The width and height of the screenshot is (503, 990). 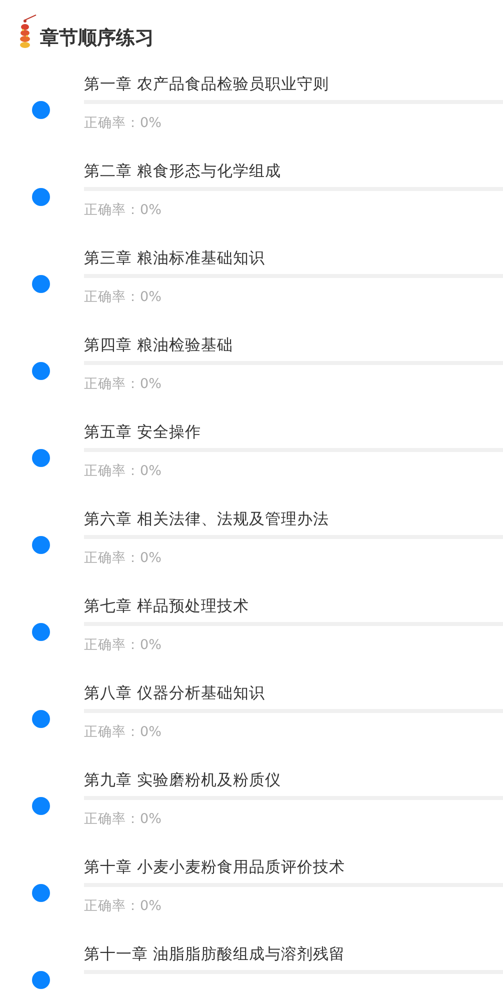 I want to click on chapter-title: 第三章 粮油标准基础知识, so click(x=293, y=258).